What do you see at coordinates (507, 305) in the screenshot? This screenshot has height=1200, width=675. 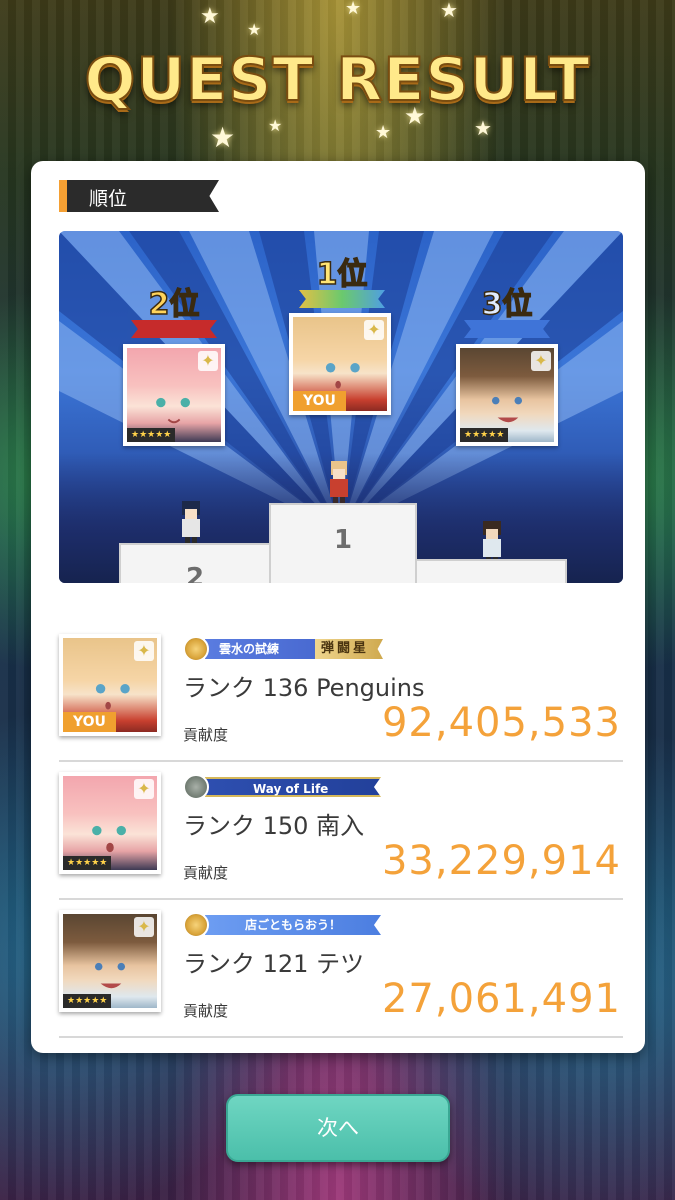 I see `rank-label: 3位` at bounding box center [507, 305].